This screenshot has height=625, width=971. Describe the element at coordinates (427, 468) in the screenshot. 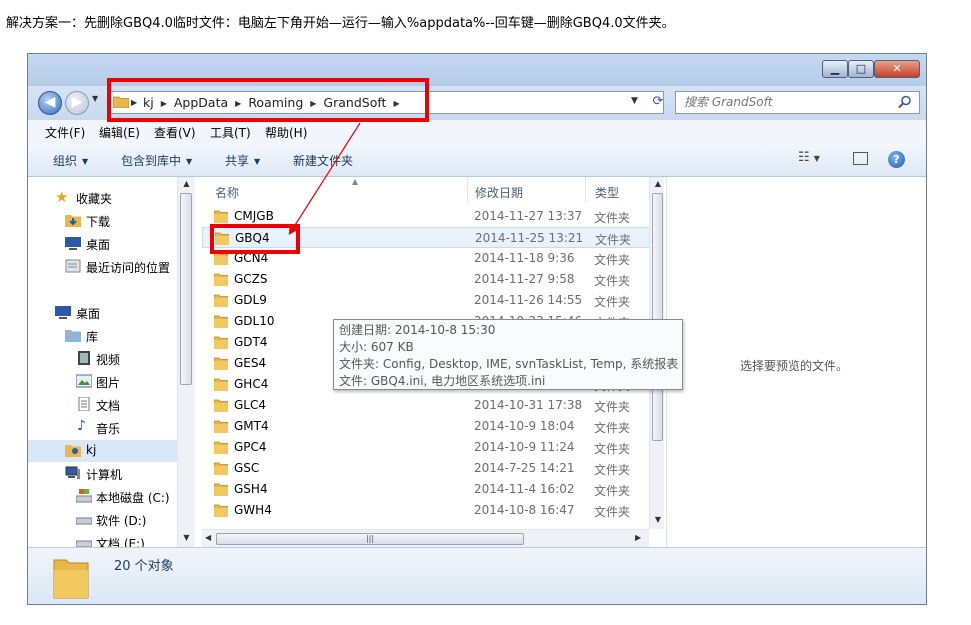

I see `file-row-gsc: GSC 2014-7-25 14:21 文件夹` at that location.